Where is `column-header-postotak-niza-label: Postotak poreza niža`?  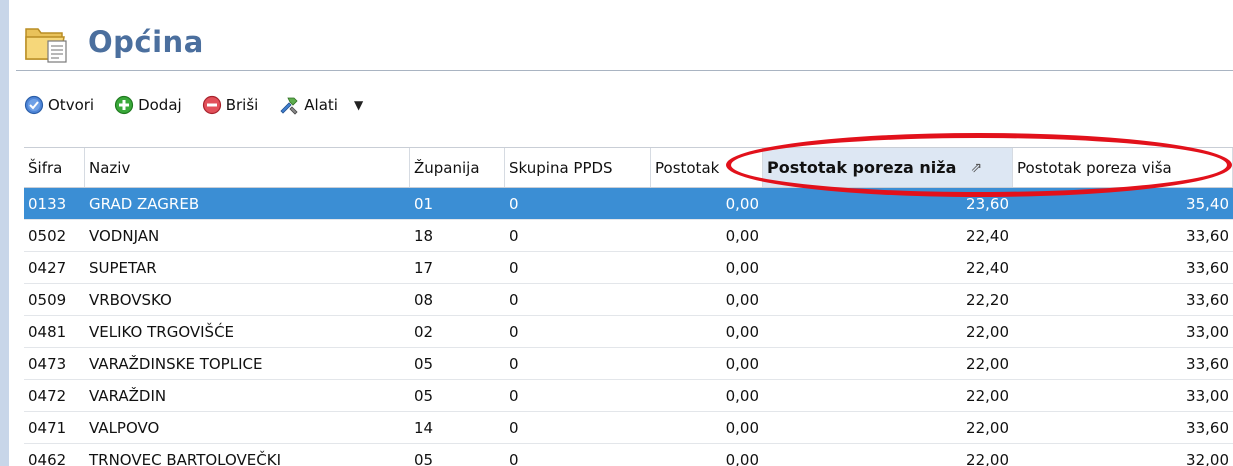
column-header-postotak-niza-label: Postotak poreza niža is located at coordinates (862, 167).